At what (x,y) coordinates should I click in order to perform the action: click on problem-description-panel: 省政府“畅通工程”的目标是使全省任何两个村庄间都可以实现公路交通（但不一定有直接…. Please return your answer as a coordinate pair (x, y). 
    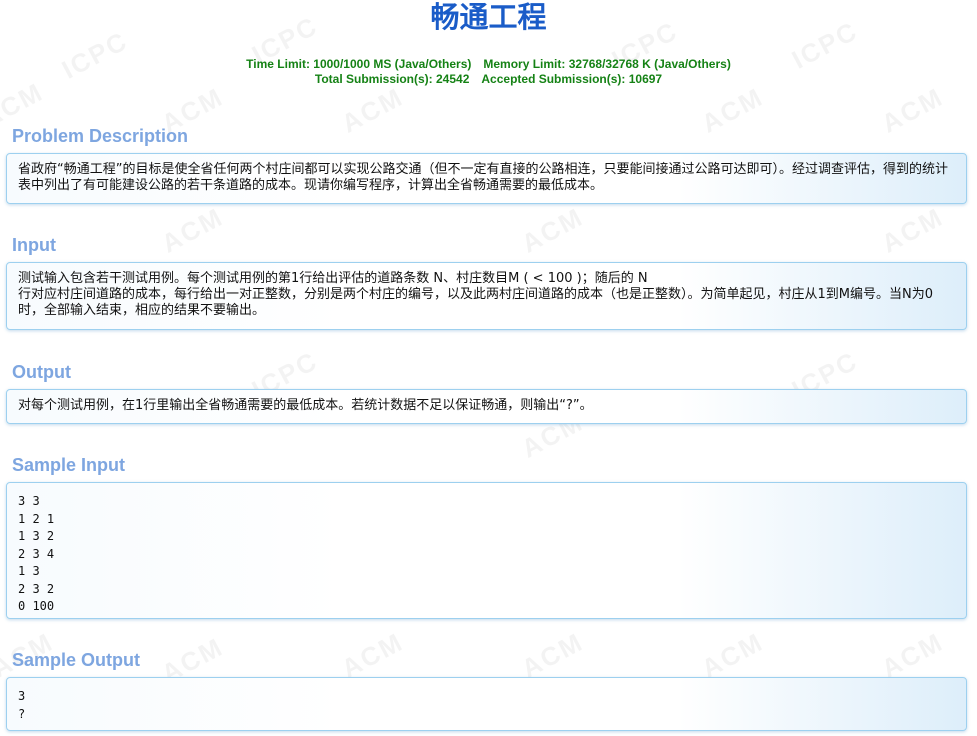
    Looking at the image, I should click on (486, 178).